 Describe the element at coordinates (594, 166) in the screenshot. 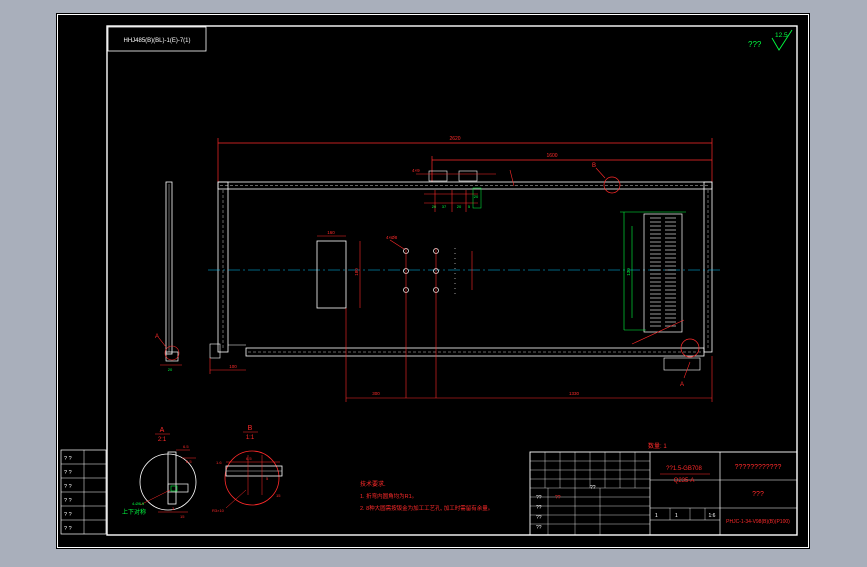

I see `detail-b-callout: B` at that location.